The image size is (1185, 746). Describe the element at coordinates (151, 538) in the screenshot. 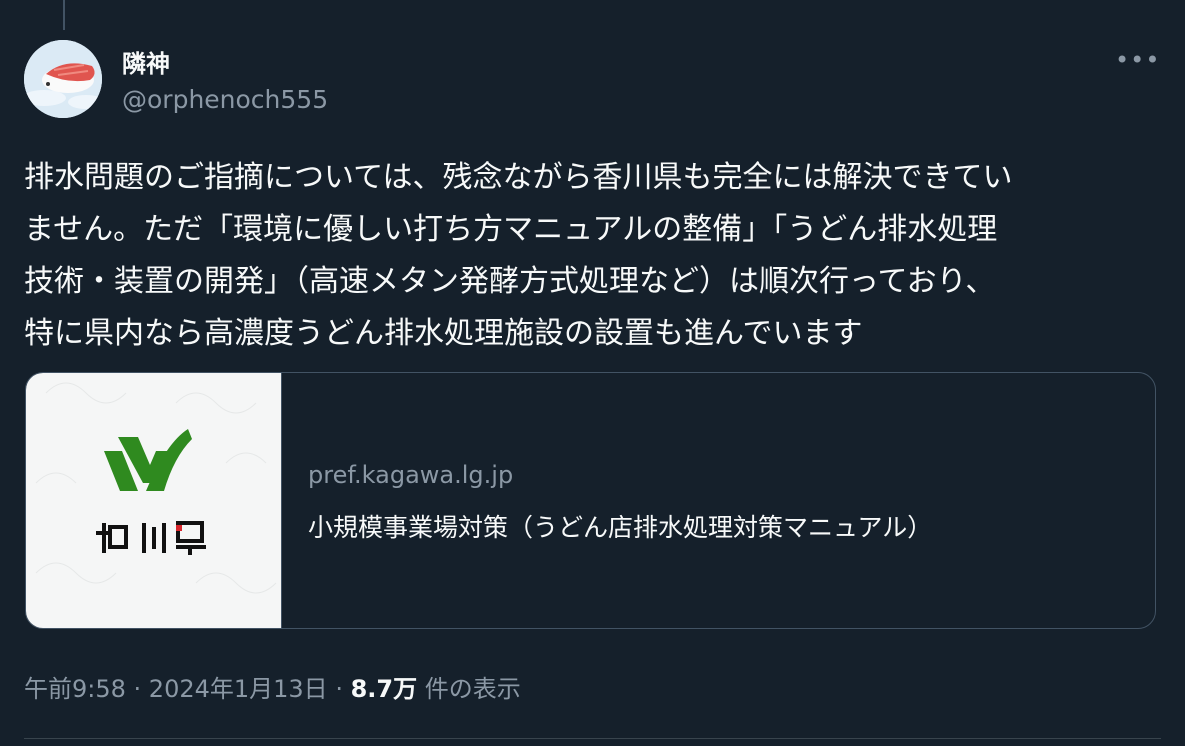

I see `kagawa-wordmark` at that location.